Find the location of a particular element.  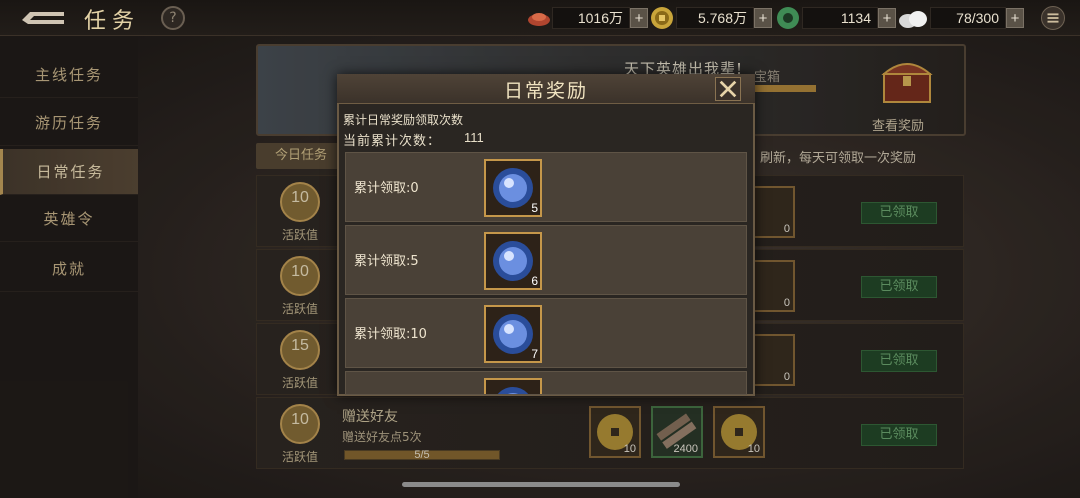

jade-add-button: + is located at coordinates (887, 18).